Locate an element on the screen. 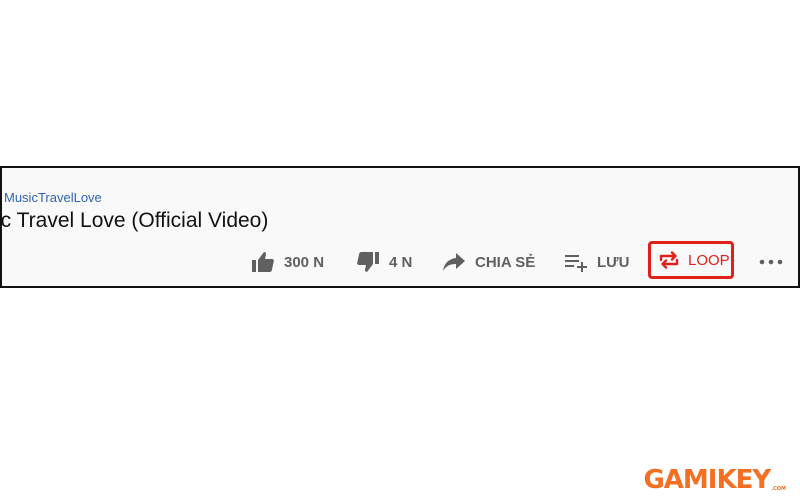  channel-link: MusicTravelLove is located at coordinates (53, 197).